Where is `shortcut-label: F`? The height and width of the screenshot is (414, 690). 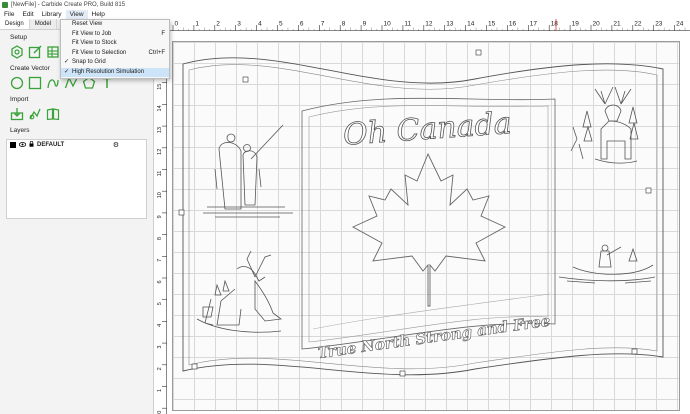
shortcut-label: F is located at coordinates (163, 33).